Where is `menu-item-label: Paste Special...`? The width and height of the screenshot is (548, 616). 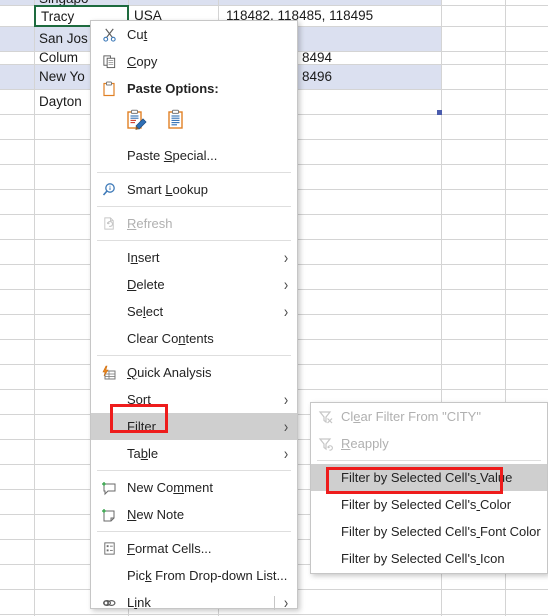 menu-item-label: Paste Special... is located at coordinates (172, 155).